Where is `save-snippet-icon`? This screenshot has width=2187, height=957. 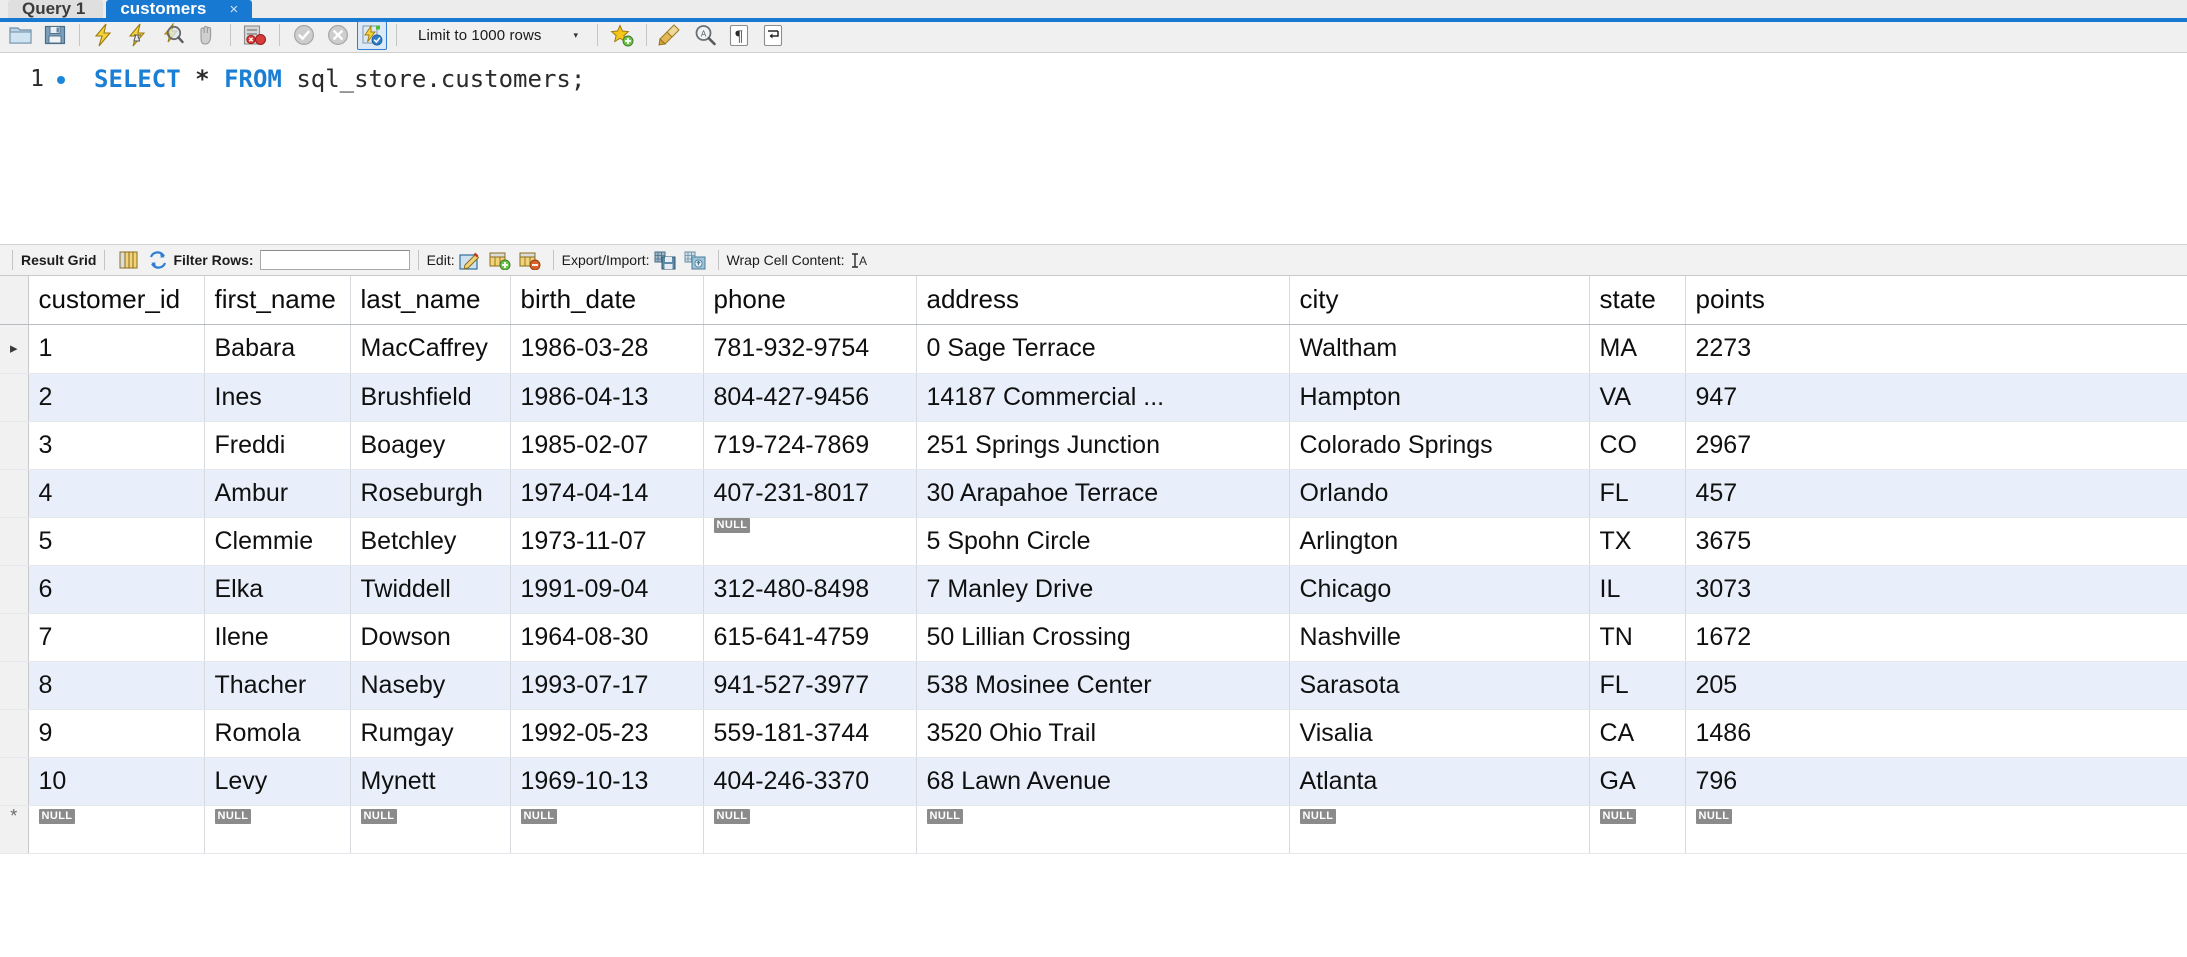 save-snippet-icon is located at coordinates (622, 35).